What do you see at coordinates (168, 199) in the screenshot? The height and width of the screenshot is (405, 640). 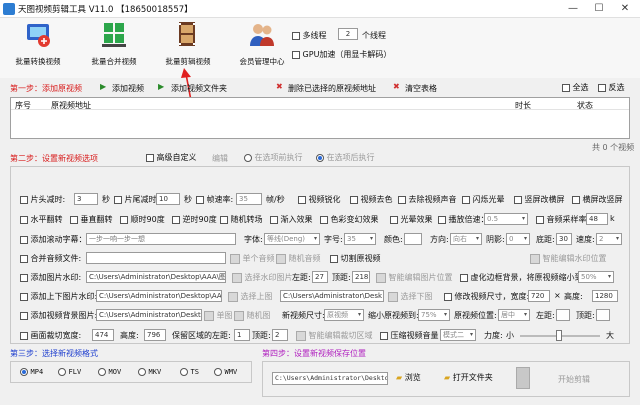 I see `tail-cut-input: 10` at bounding box center [168, 199].